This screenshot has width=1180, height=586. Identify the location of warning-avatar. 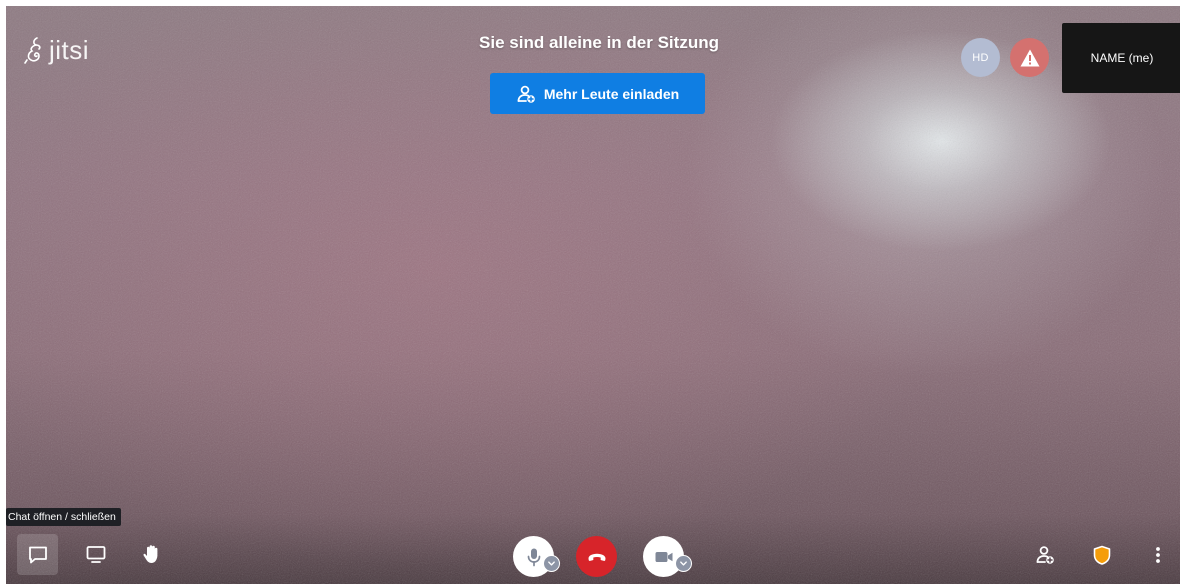
(1029, 57).